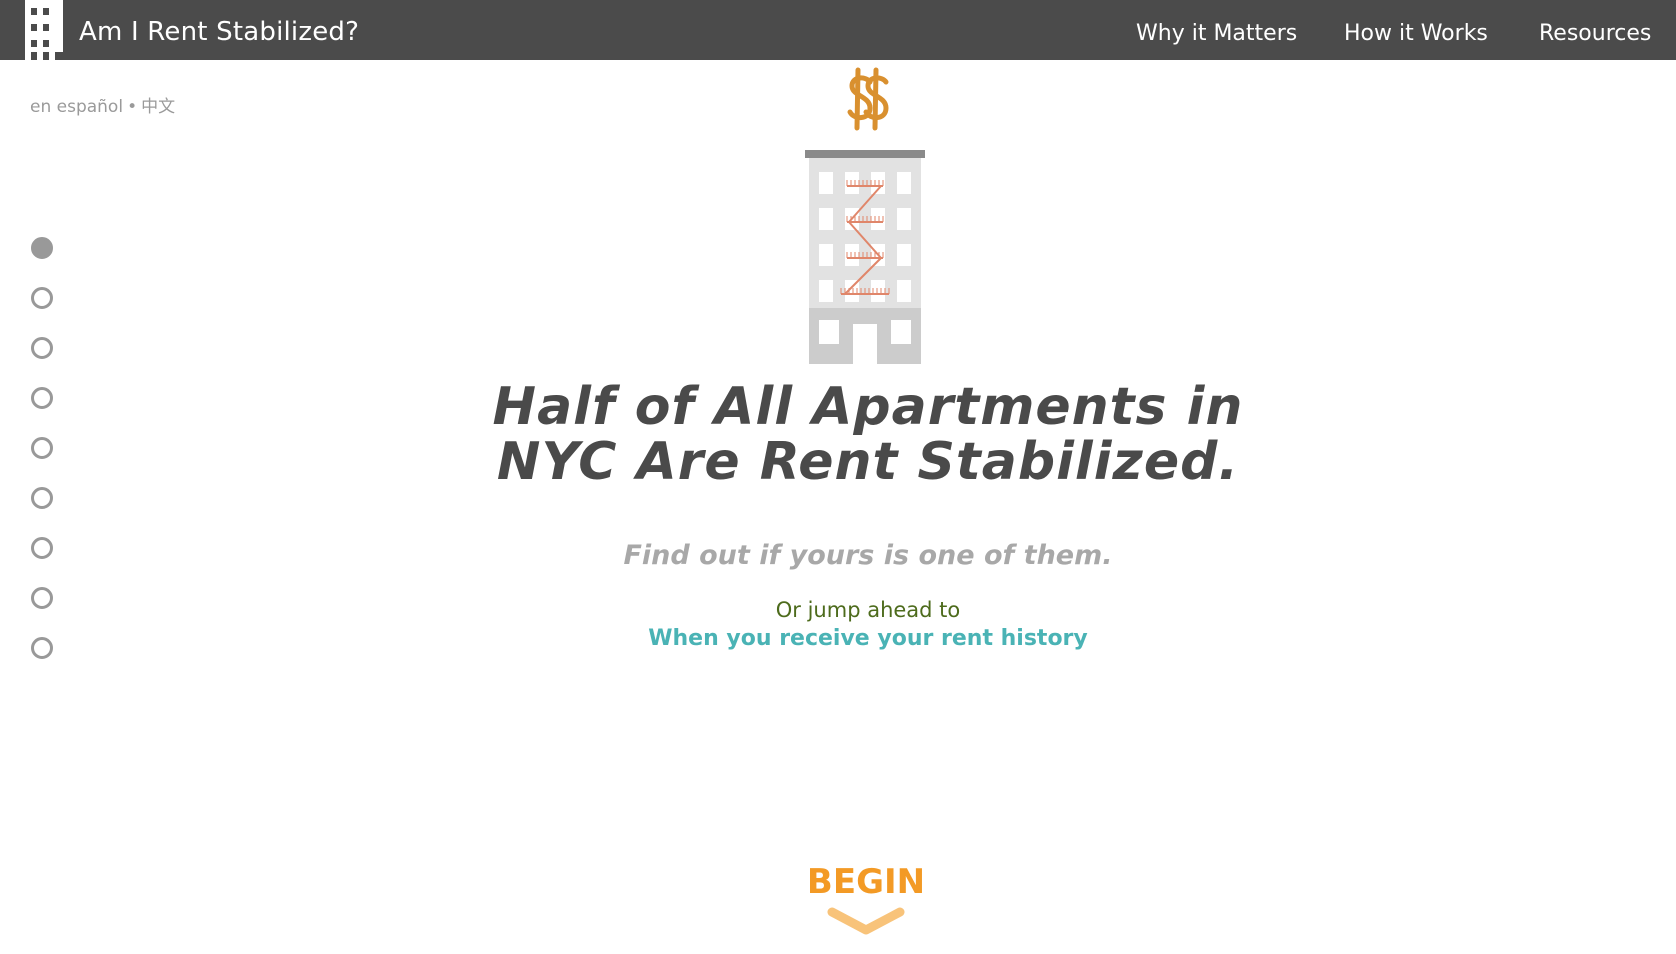 The height and width of the screenshot is (954, 1676). Describe the element at coordinates (1595, 33) in the screenshot. I see `nav-resources: Resources` at that location.